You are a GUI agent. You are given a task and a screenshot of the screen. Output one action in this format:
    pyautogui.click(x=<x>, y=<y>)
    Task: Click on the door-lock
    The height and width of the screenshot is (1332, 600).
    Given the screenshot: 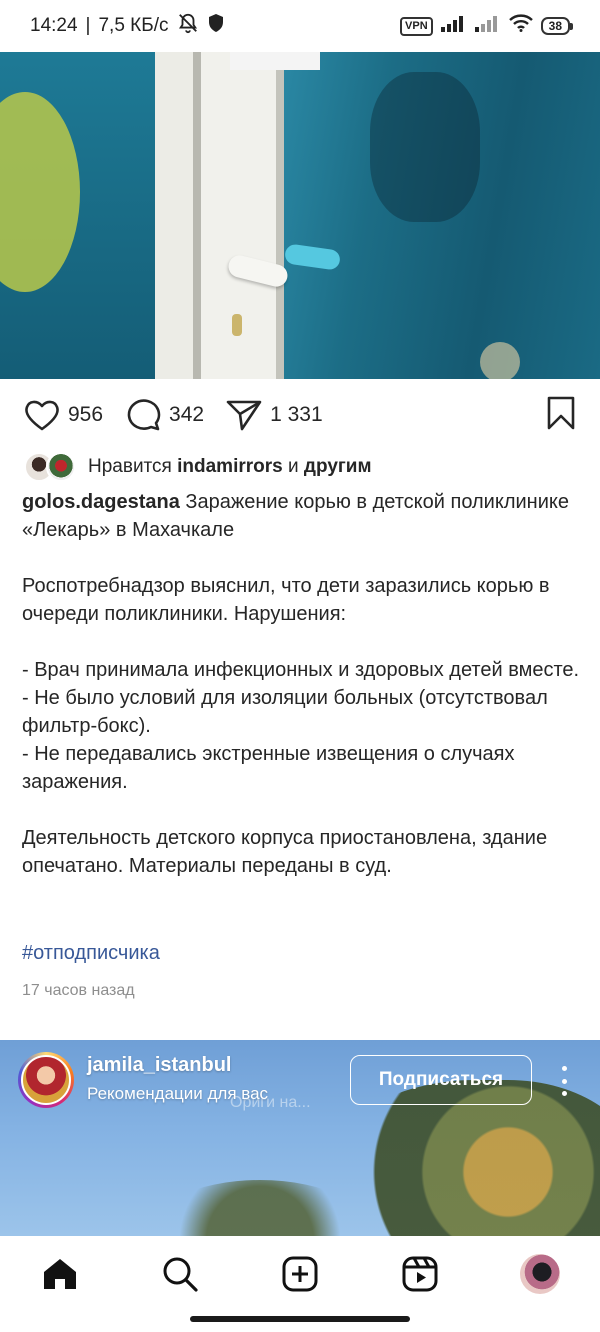 What is the action you would take?
    pyautogui.click(x=237, y=325)
    